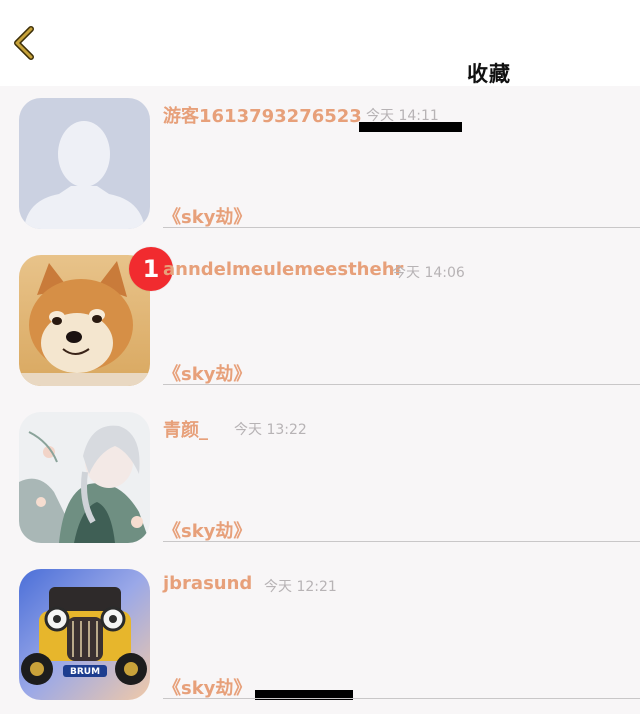 The image size is (640, 714). Describe the element at coordinates (489, 74) in the screenshot. I see `page-title: 收藏` at that location.